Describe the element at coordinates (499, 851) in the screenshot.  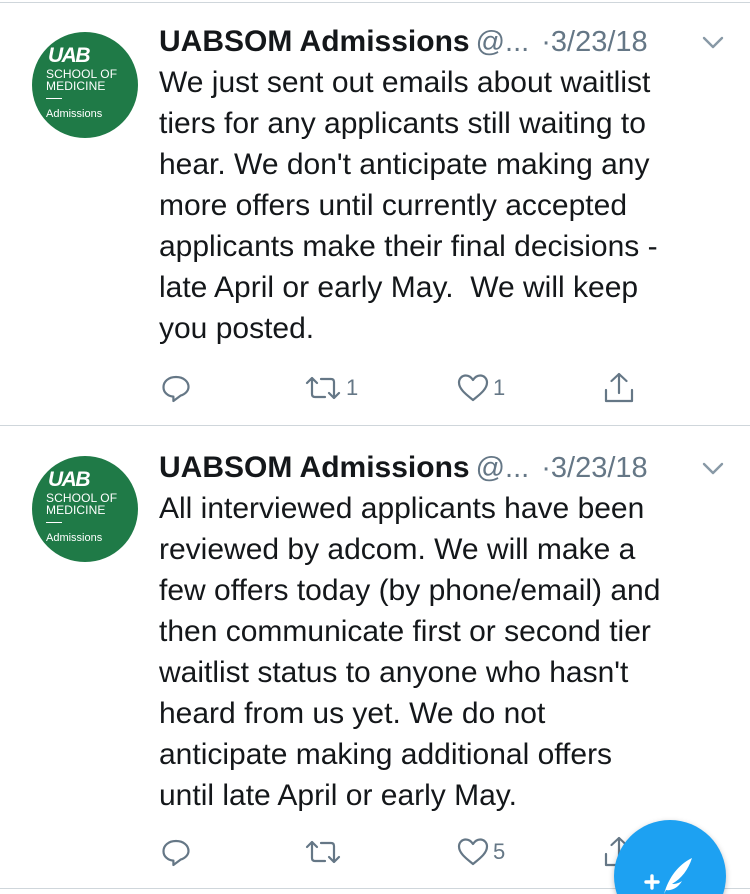
I see `like-count: 5` at that location.